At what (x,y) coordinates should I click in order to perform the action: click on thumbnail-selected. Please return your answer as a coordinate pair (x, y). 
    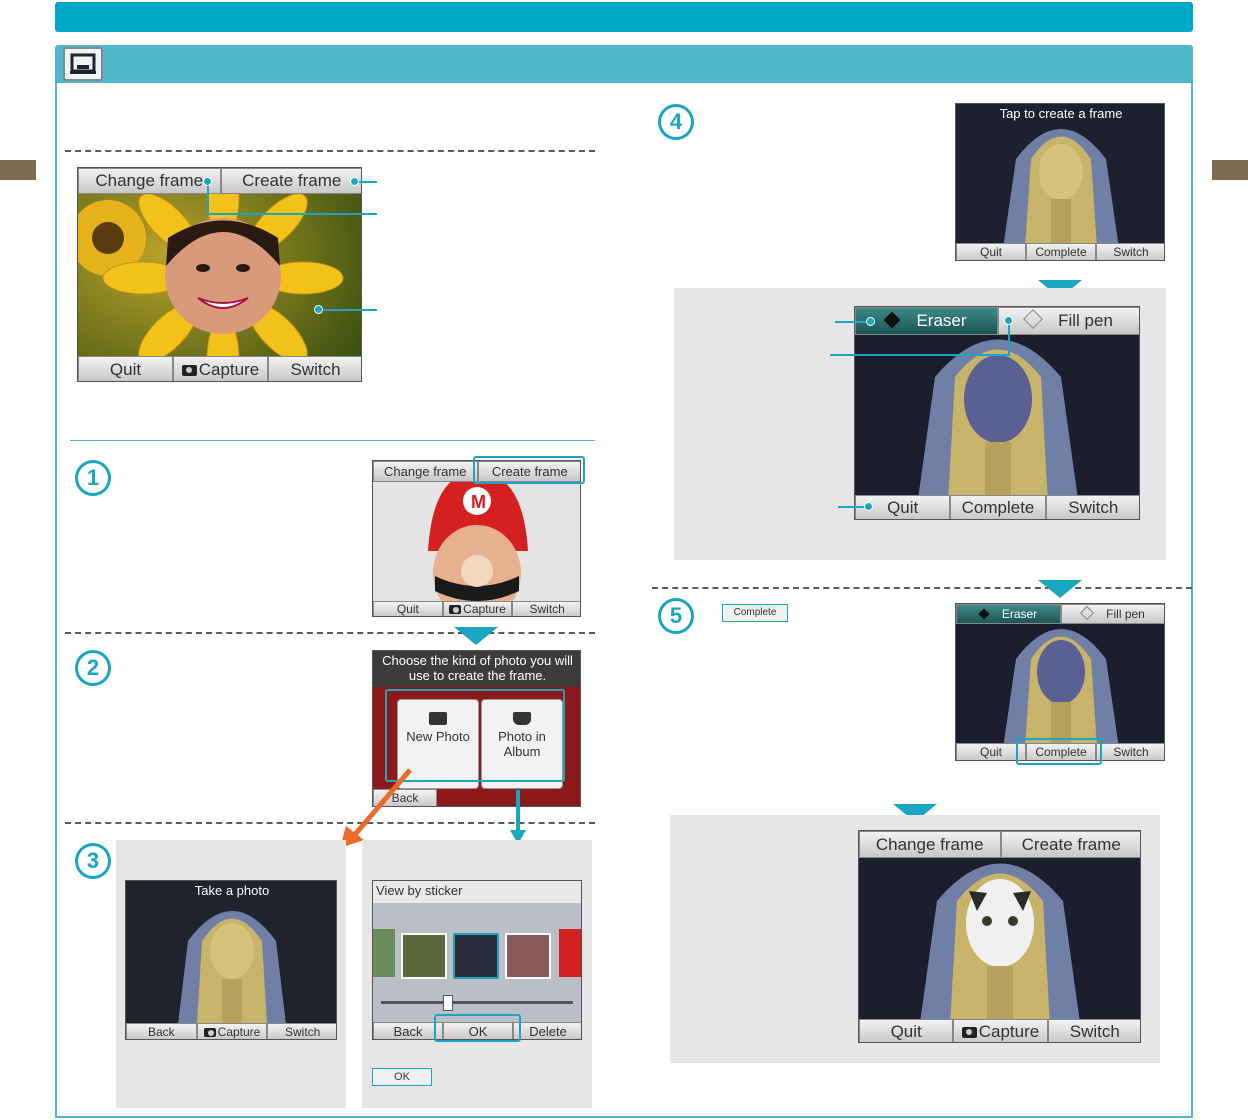
    Looking at the image, I should click on (476, 956).